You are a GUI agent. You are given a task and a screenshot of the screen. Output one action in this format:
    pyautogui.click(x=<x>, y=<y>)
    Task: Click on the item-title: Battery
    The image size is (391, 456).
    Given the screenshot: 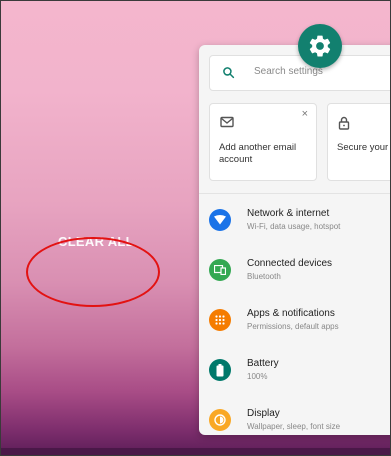 What is the action you would take?
    pyautogui.click(x=263, y=363)
    